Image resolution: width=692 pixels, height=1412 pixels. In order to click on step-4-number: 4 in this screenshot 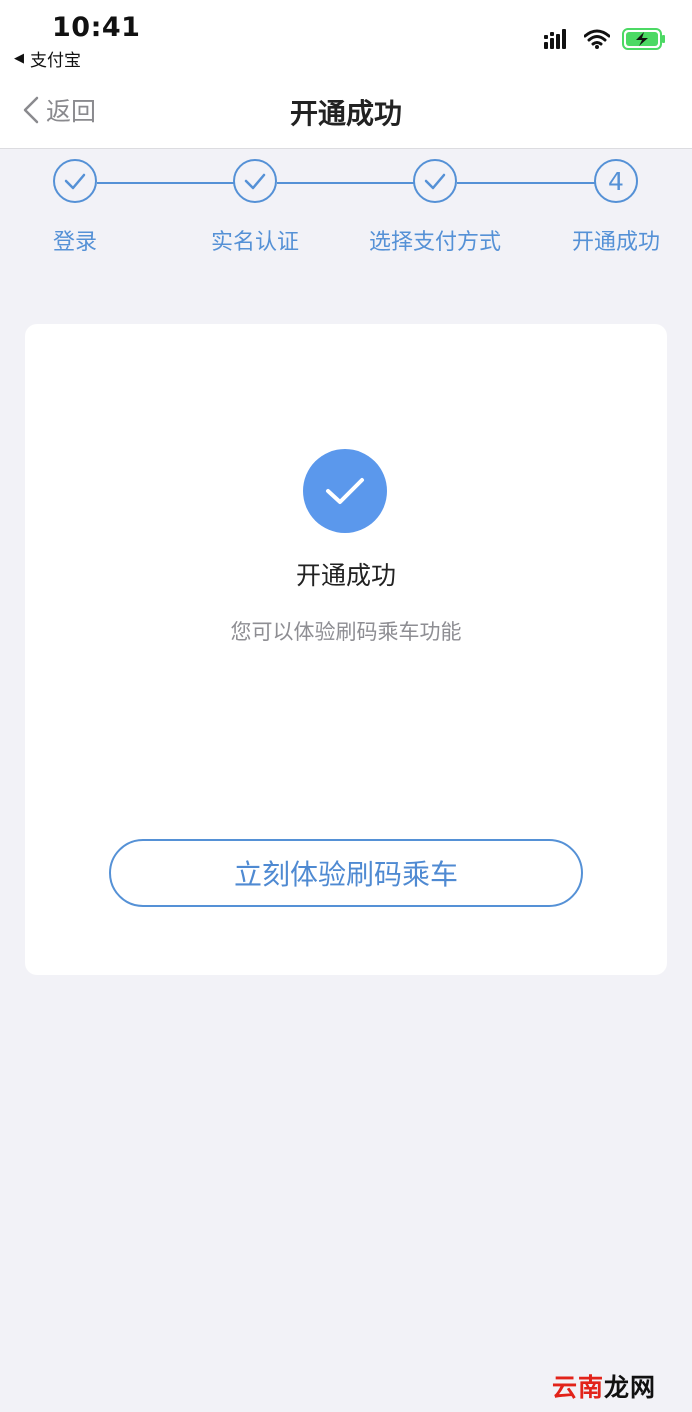, I will do `click(616, 181)`.